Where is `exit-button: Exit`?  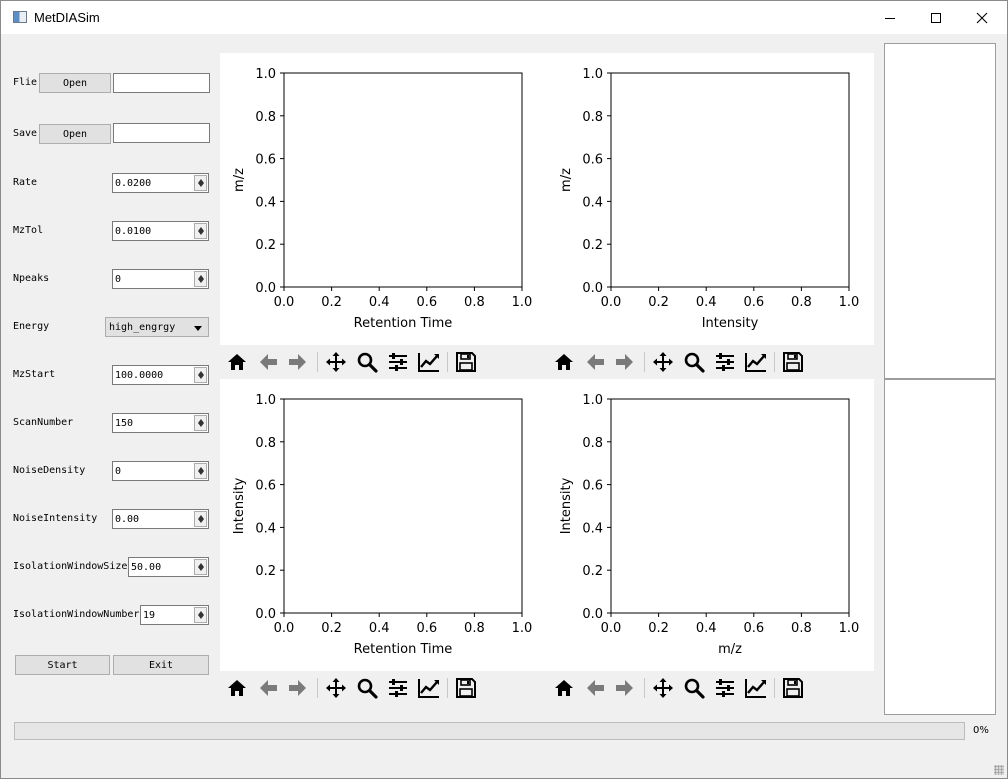 exit-button: Exit is located at coordinates (161, 665).